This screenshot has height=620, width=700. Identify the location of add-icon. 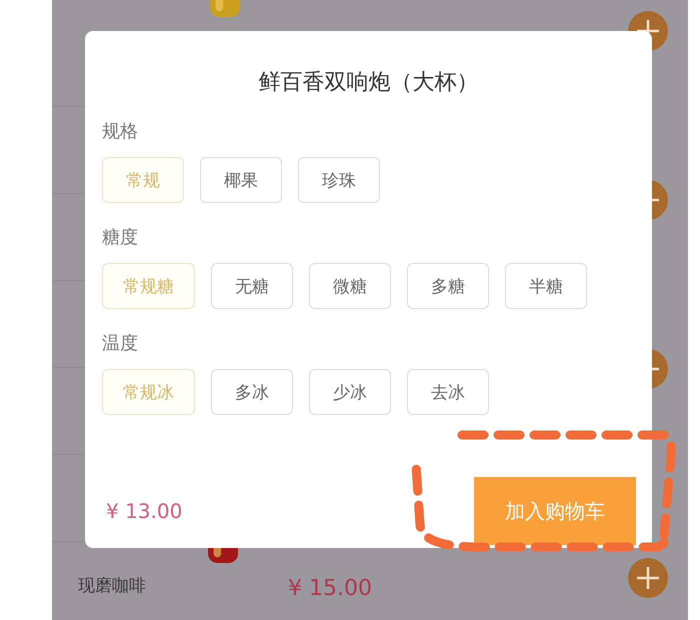
(648, 578).